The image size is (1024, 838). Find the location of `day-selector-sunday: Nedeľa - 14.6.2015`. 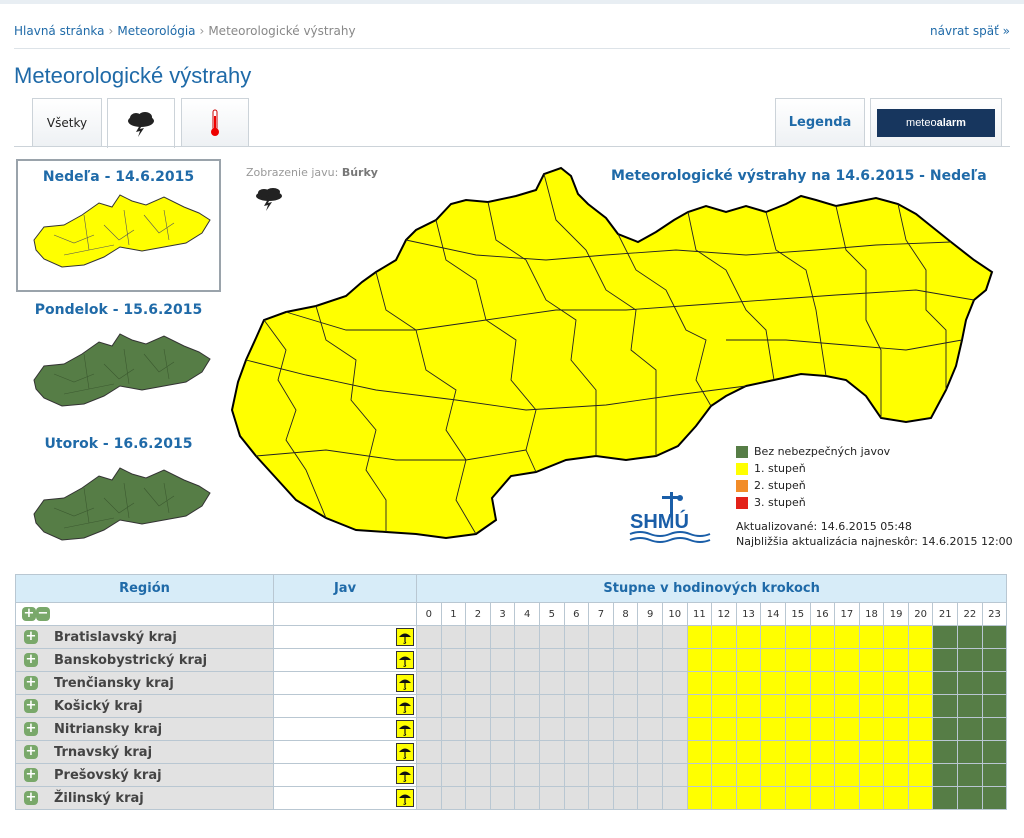

day-selector-sunday: Nedeľa - 14.6.2015 is located at coordinates (118, 225).